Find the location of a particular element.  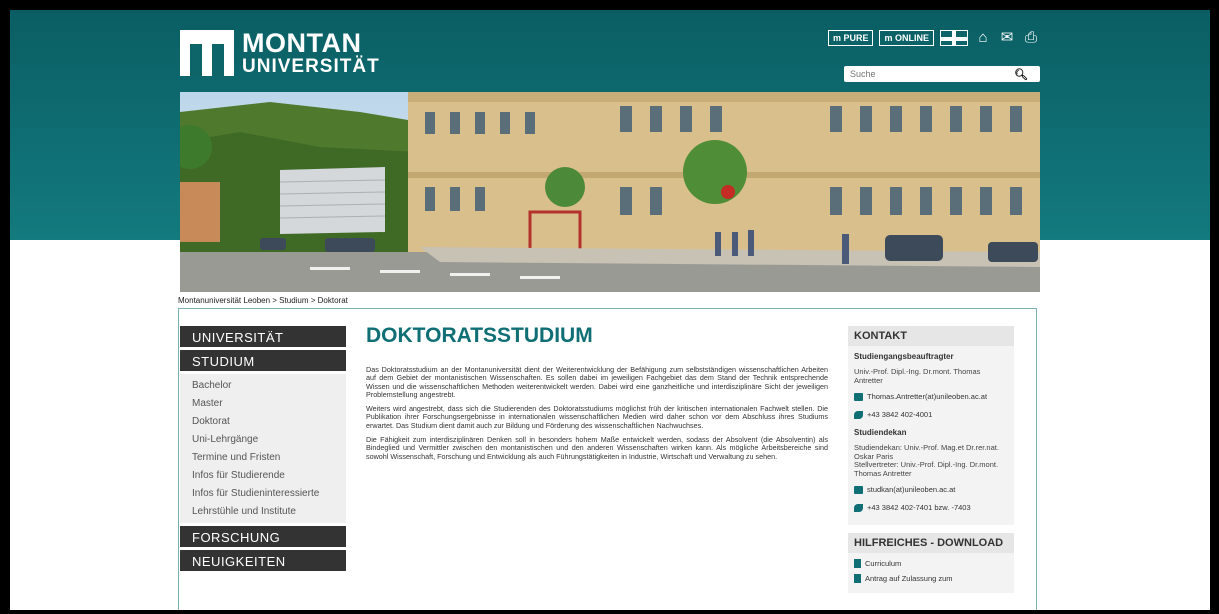

kontakt-sub-1: Studiengangsbeauftragter is located at coordinates (904, 356).